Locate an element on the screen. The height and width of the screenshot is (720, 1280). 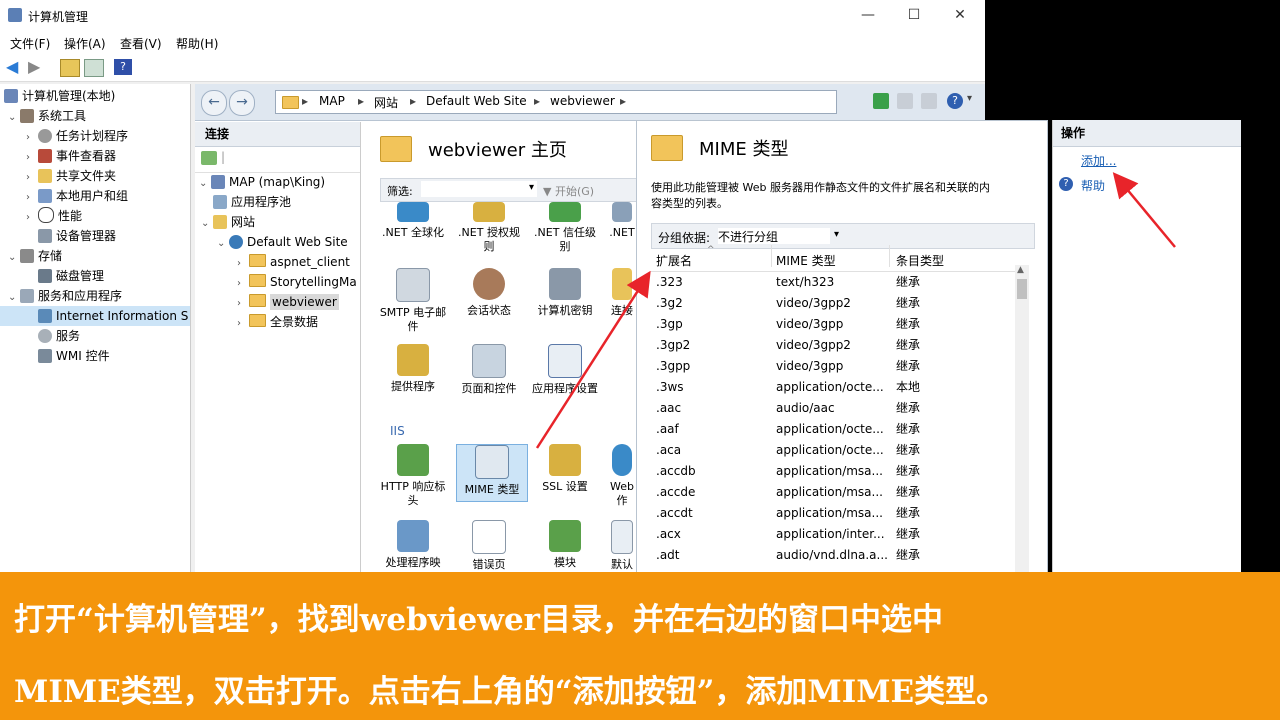
arrow-to-add-link is located at coordinates (1144, 210).